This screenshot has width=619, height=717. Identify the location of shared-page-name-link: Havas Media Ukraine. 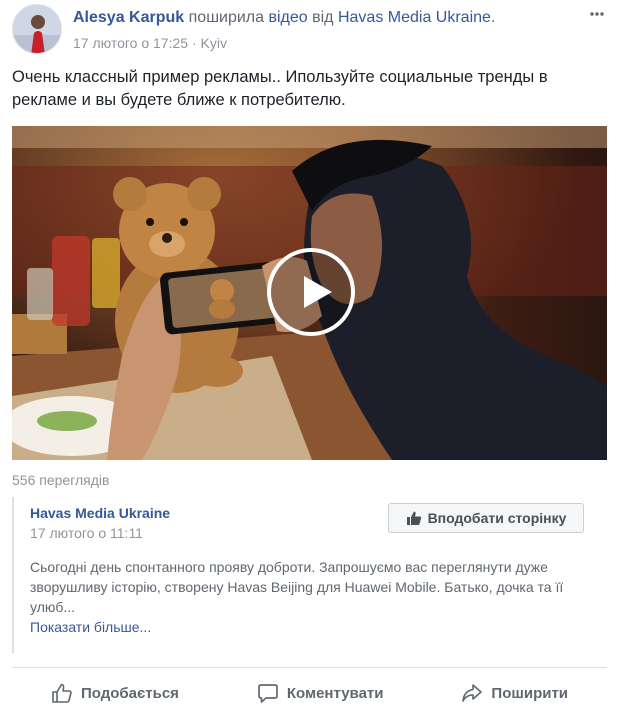
(100, 513).